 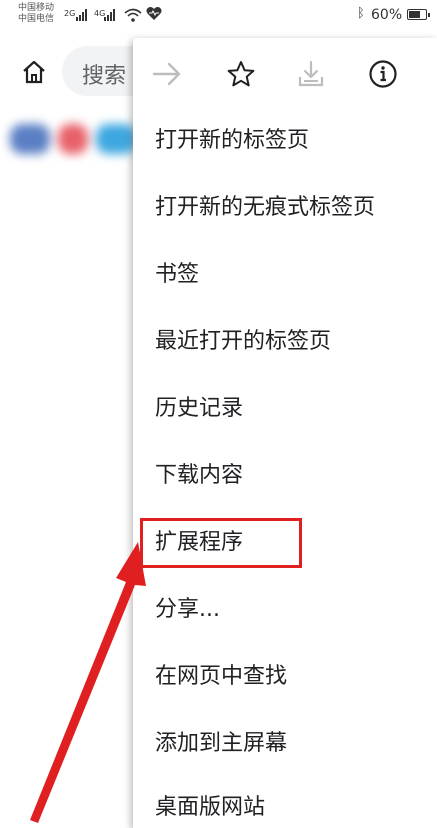 I want to click on blurred-page-content, so click(x=73, y=139).